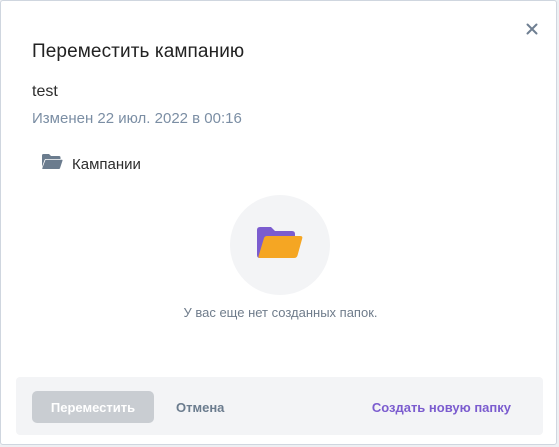  Describe the element at coordinates (52, 164) in the screenshot. I see `folder-open-icon` at that location.